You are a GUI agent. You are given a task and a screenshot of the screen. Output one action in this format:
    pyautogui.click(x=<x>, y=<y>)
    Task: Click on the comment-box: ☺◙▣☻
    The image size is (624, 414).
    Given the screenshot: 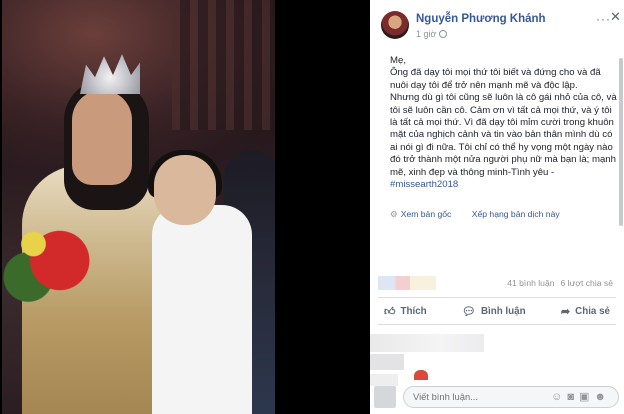 What is the action you would take?
    pyautogui.click(x=511, y=397)
    